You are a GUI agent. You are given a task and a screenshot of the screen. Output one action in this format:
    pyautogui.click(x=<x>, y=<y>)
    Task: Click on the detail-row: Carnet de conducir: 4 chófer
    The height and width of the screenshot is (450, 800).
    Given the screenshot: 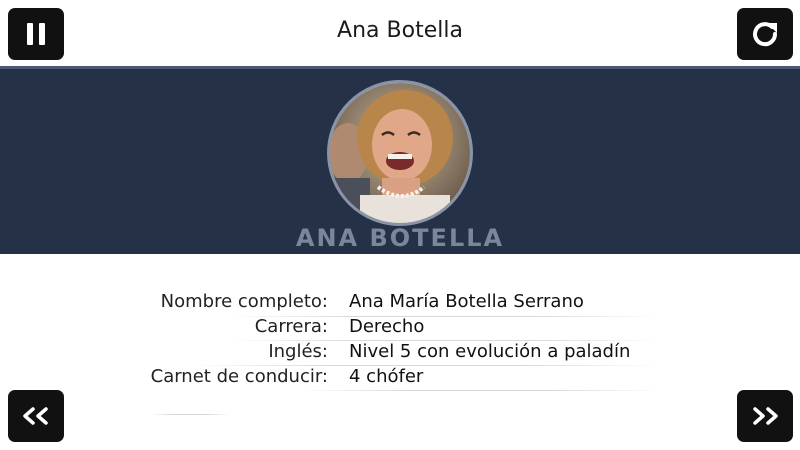 What is the action you would take?
    pyautogui.click(x=400, y=378)
    